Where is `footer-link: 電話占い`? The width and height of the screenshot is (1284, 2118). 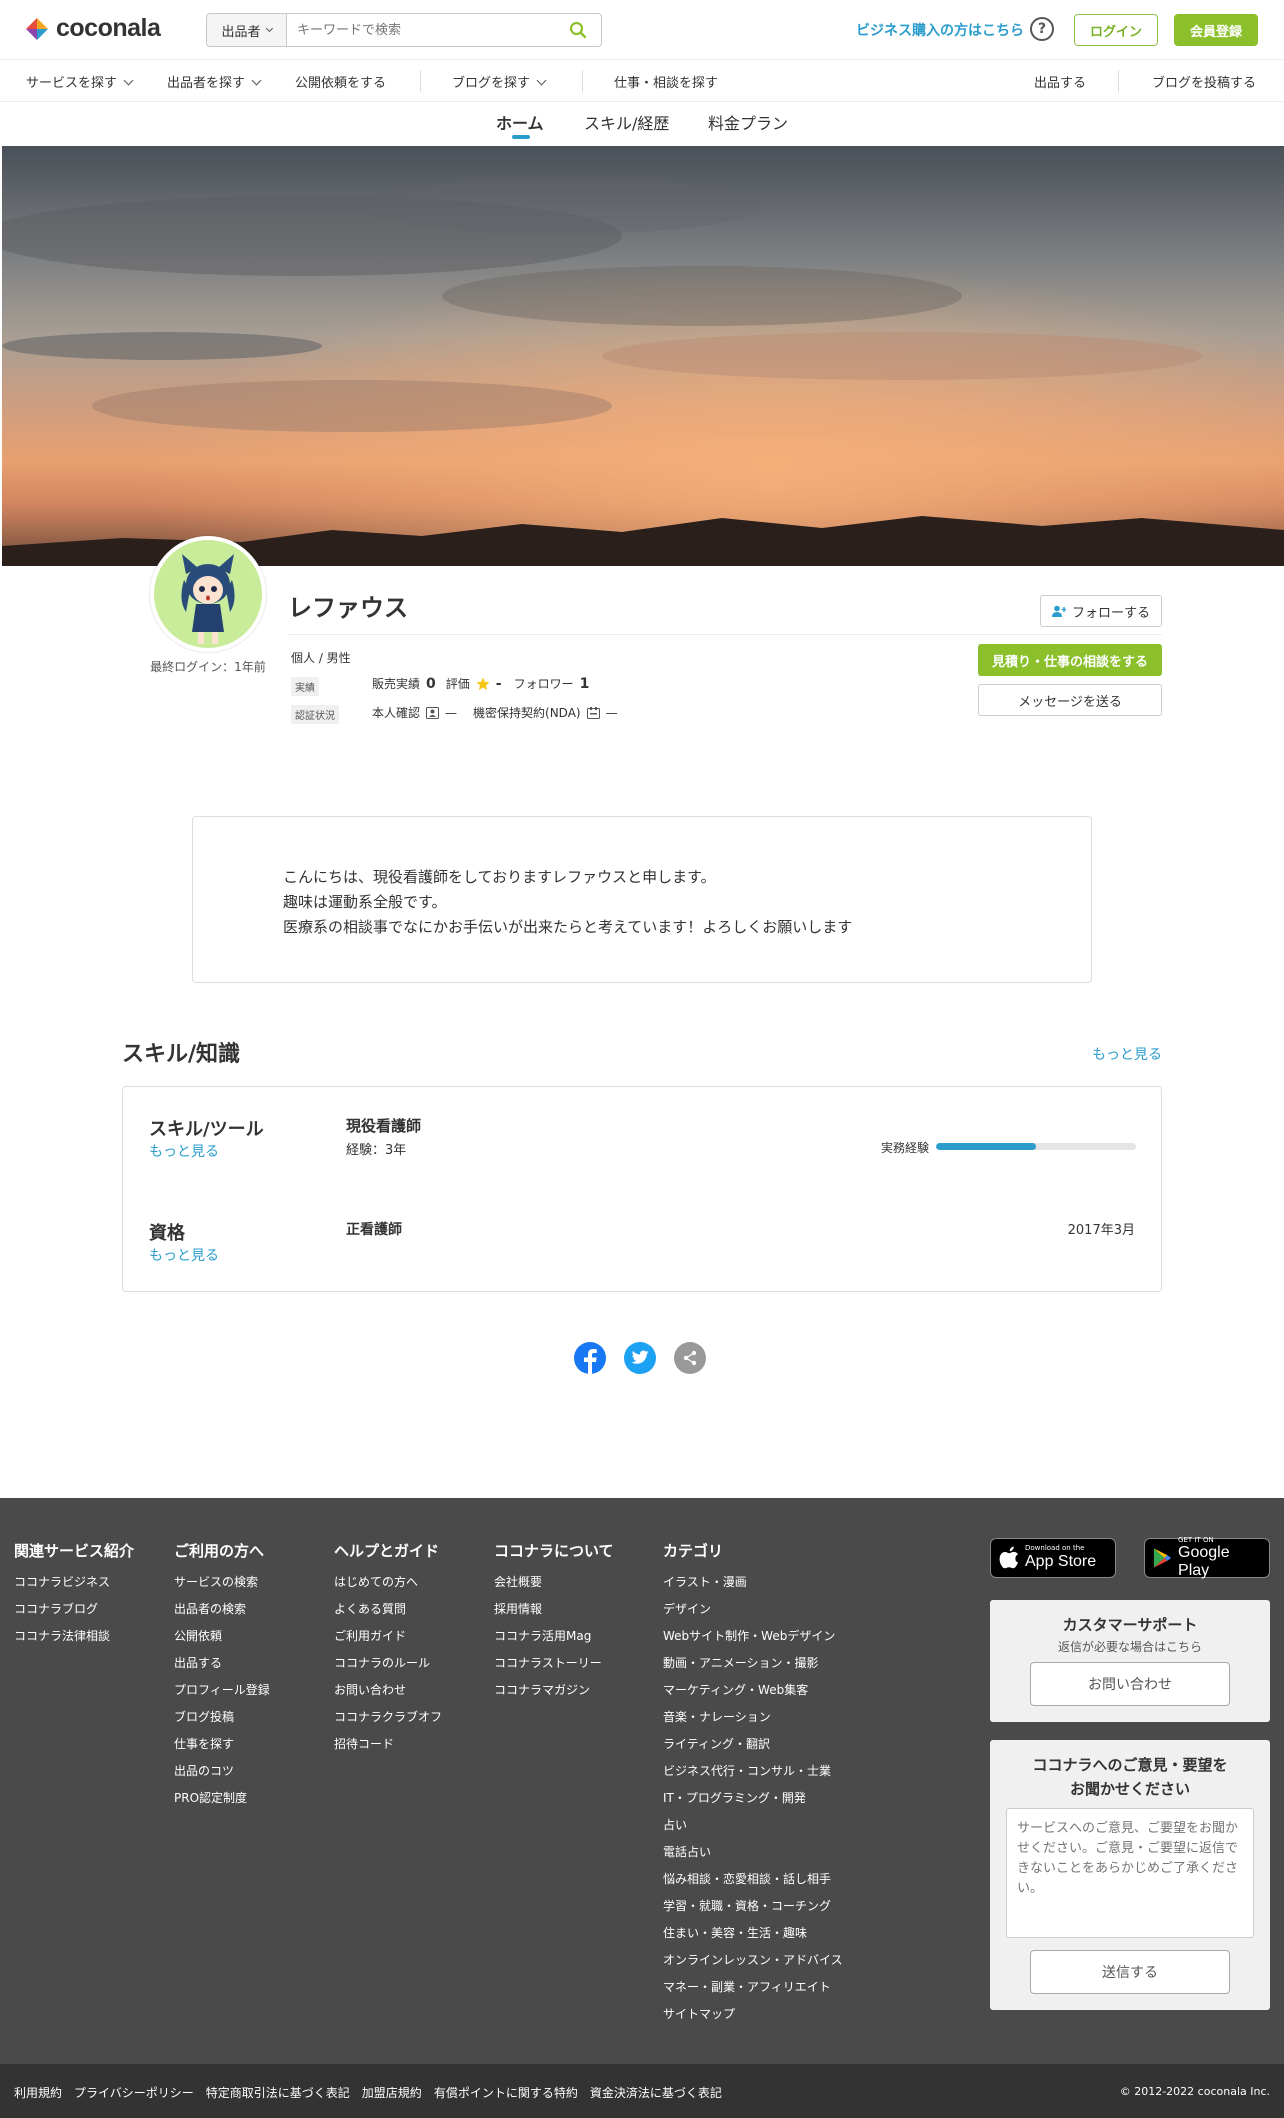
footer-link: 電話占い is located at coordinates (753, 1858).